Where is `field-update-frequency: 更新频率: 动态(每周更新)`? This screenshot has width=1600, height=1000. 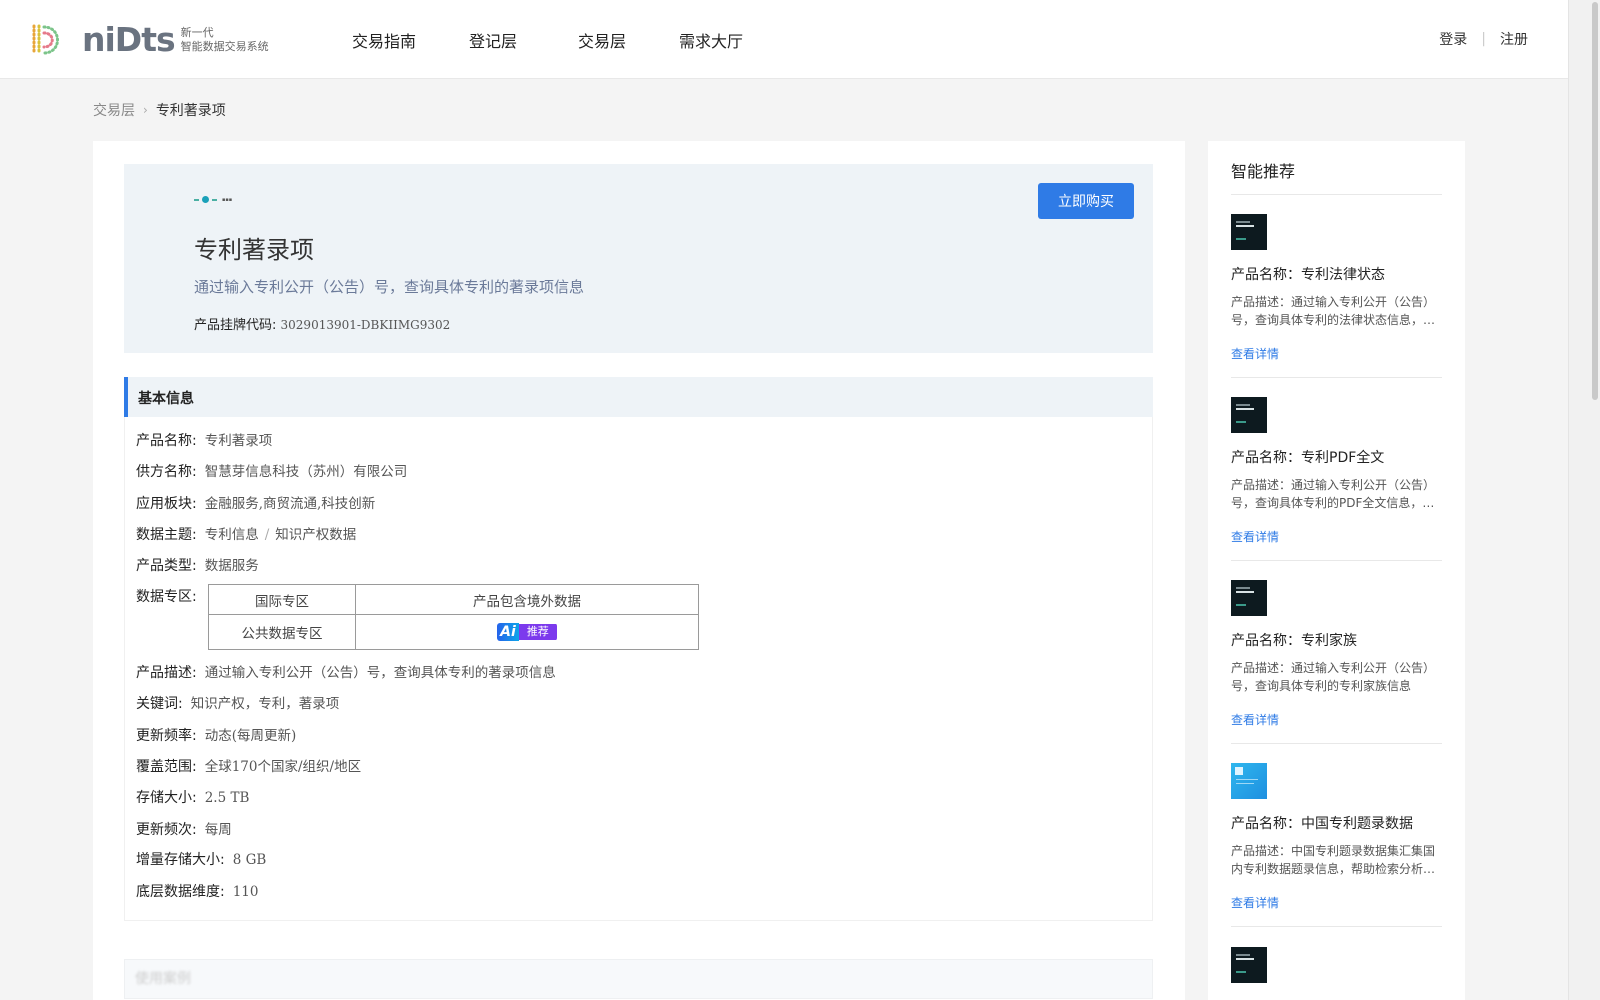 field-update-frequency: 更新频率: 动态(每周更新) is located at coordinates (216, 734).